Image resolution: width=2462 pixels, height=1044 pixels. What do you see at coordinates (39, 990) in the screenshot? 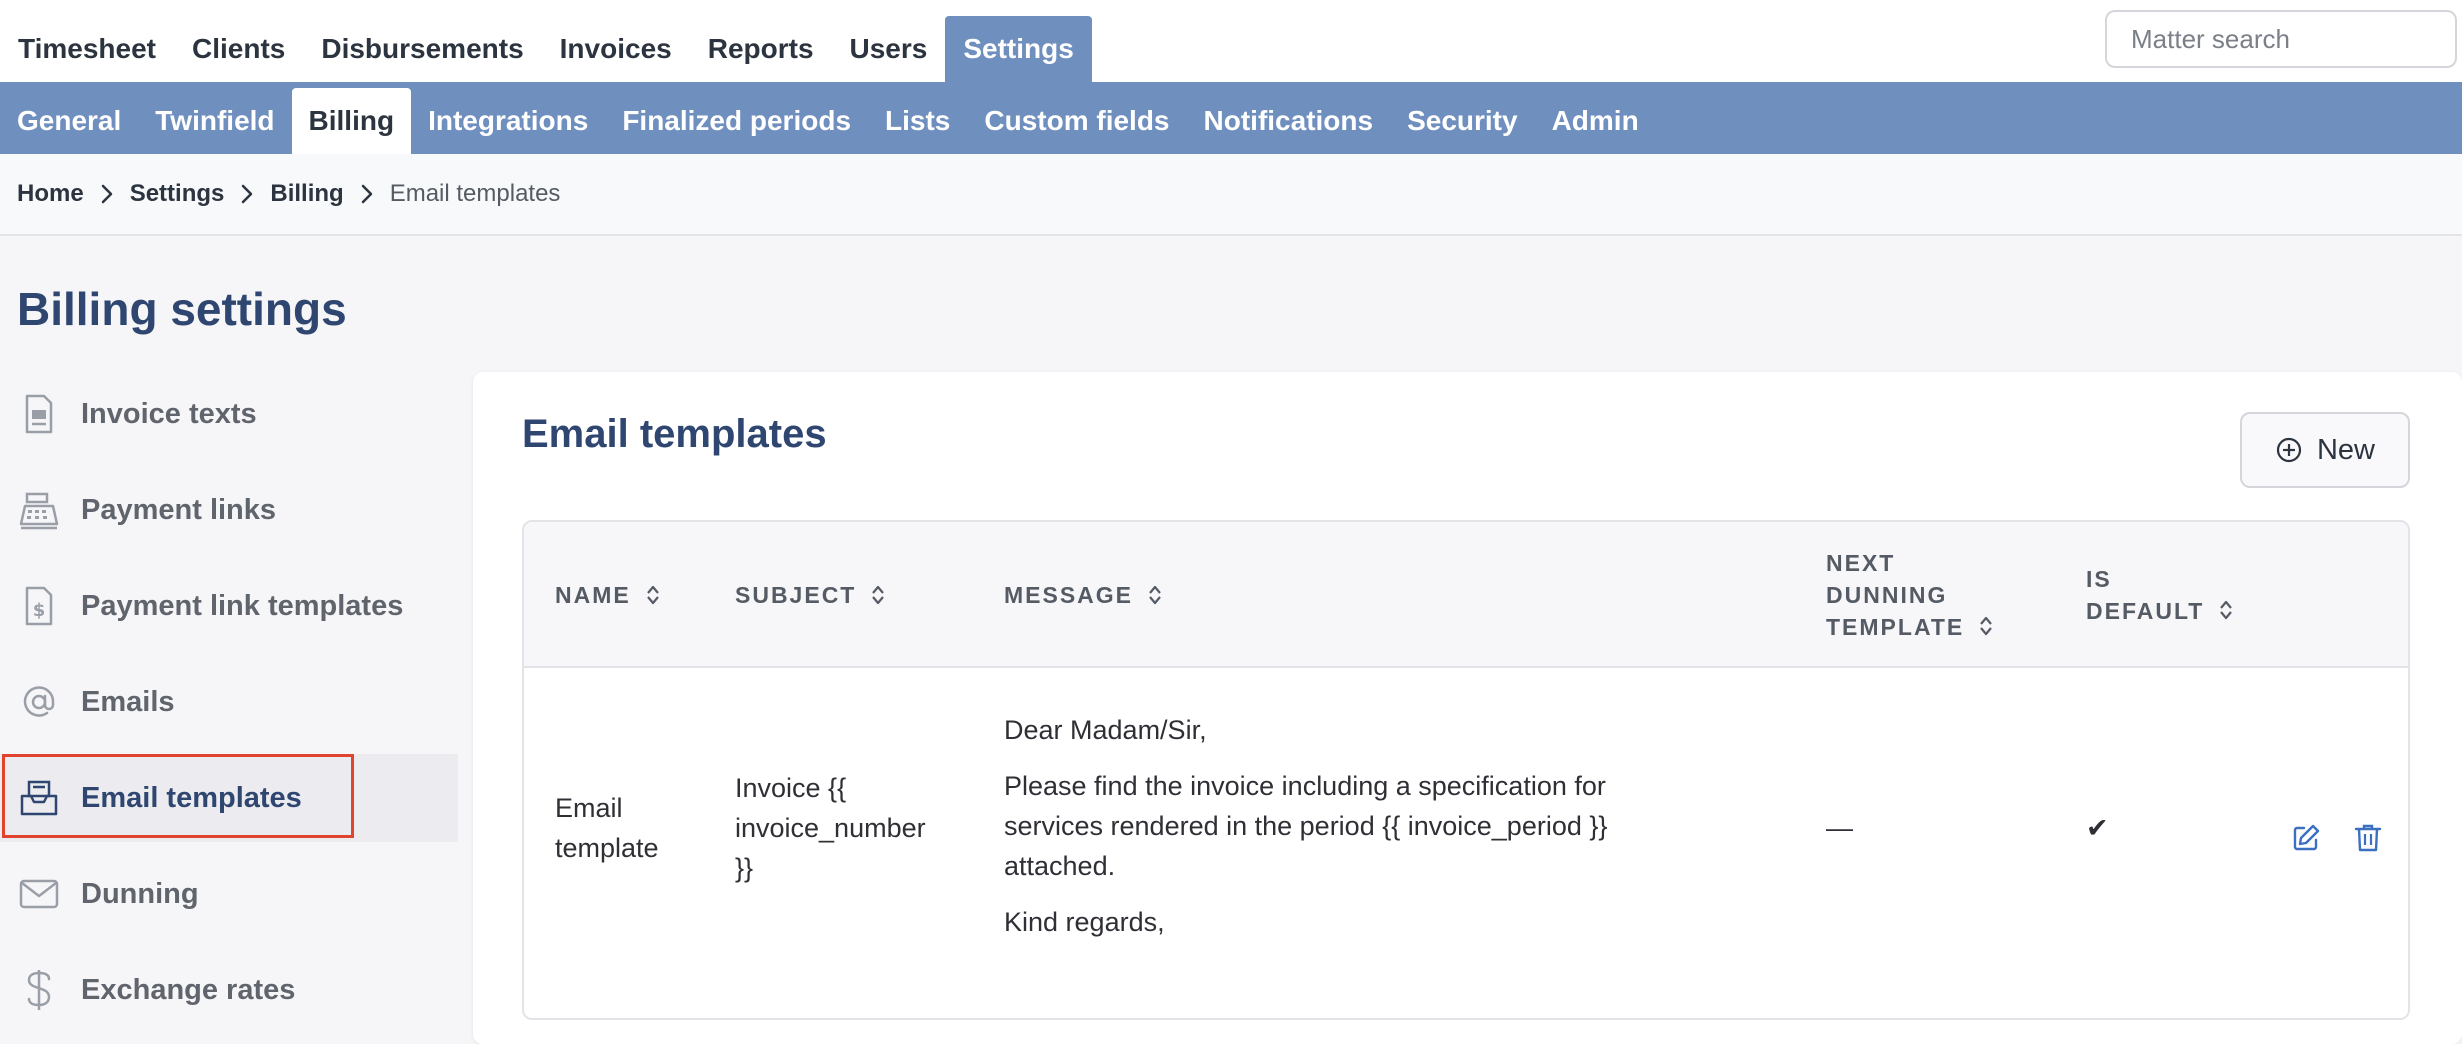
I see `dollar-icon` at bounding box center [39, 990].